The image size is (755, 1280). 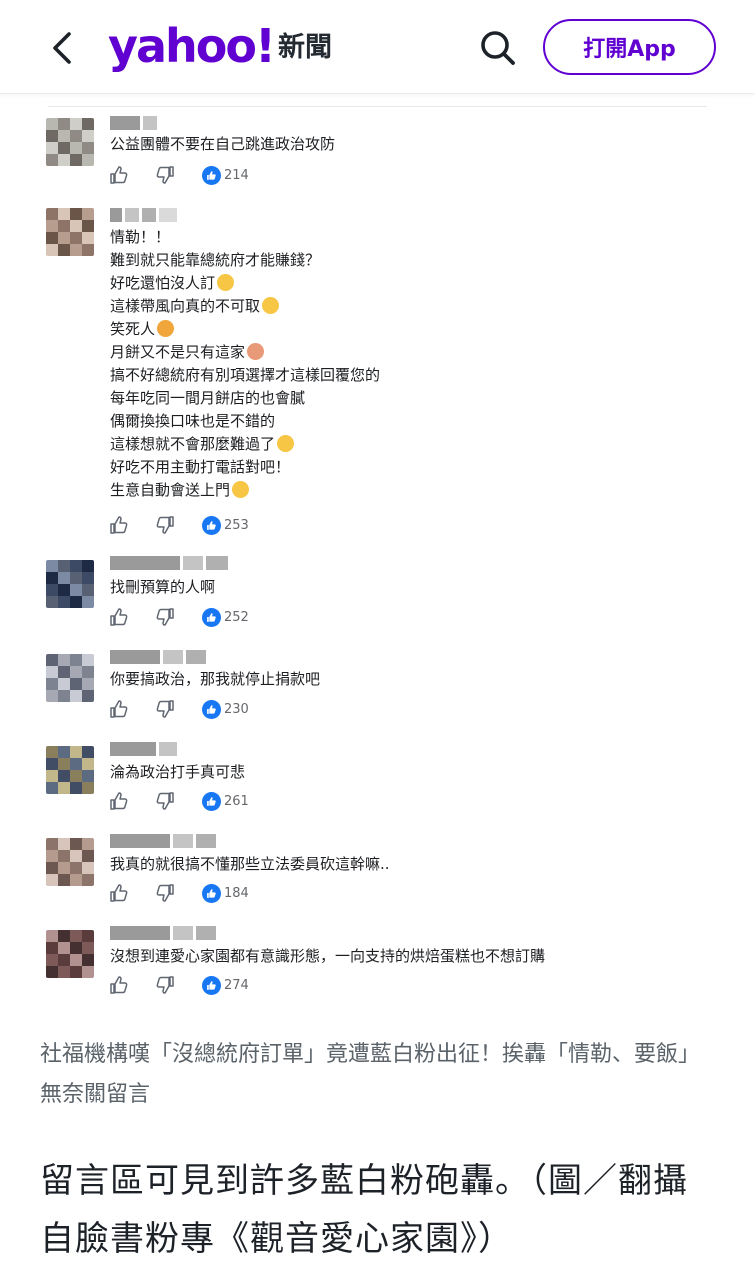 What do you see at coordinates (236, 709) in the screenshot?
I see `reaction-count: 230` at bounding box center [236, 709].